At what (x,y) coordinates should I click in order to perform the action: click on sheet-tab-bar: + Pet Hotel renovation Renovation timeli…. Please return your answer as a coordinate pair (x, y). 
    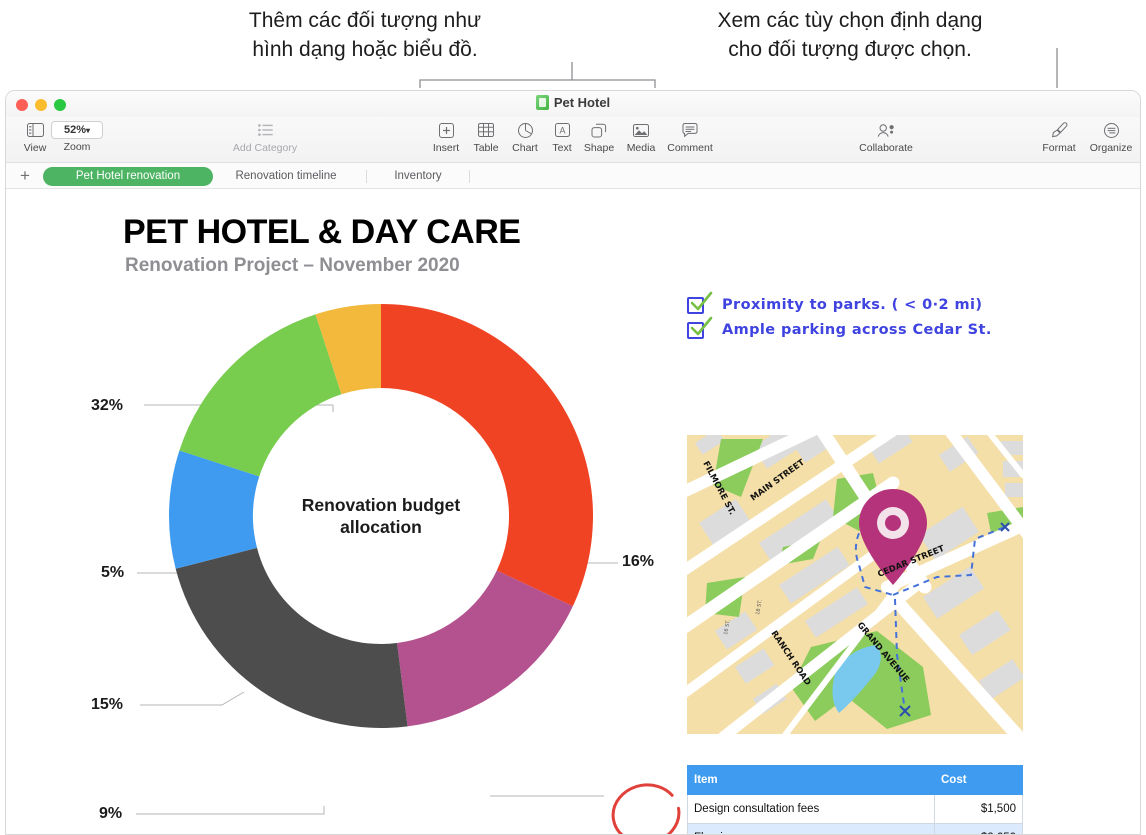
    Looking at the image, I should click on (573, 176).